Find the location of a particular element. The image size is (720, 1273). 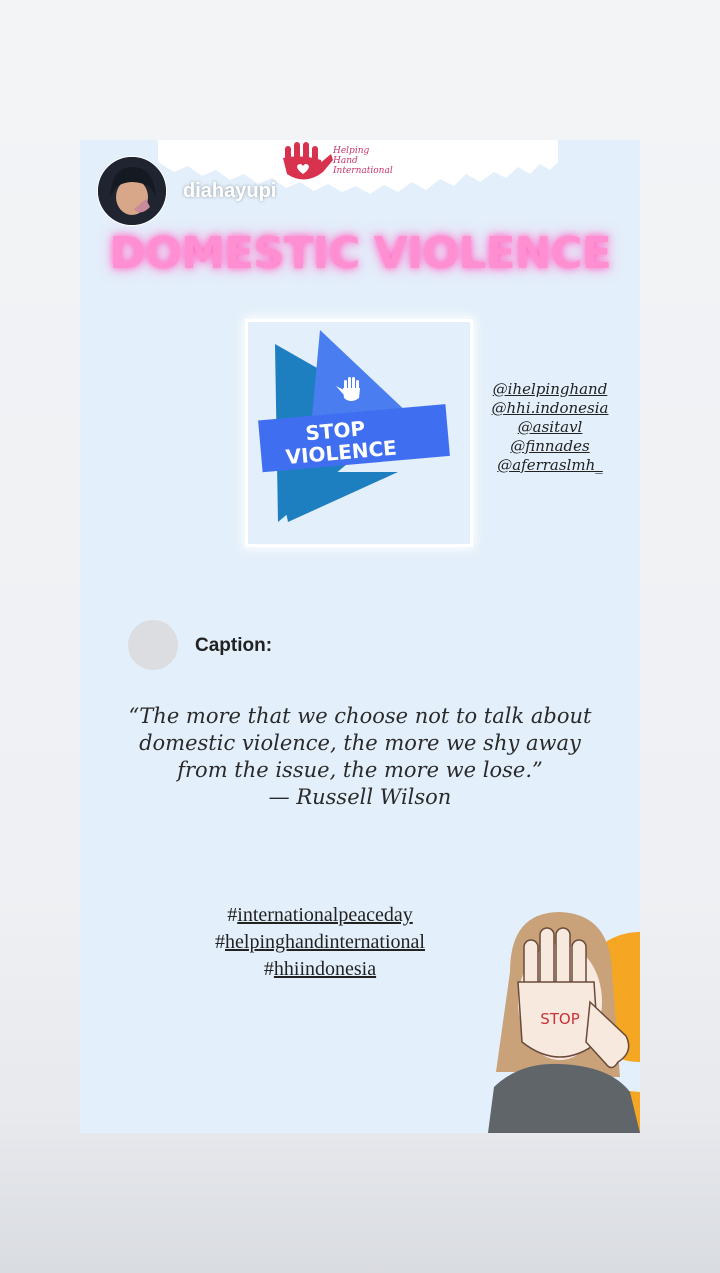

avatar-image is located at coordinates (132, 191).